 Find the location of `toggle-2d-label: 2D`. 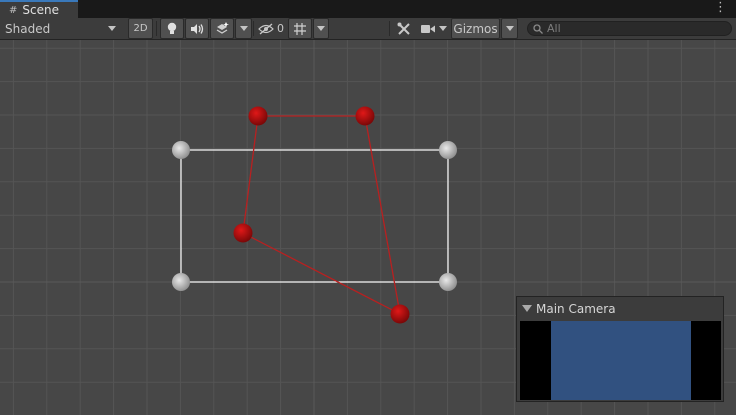

toggle-2d-label: 2D is located at coordinates (140, 28).